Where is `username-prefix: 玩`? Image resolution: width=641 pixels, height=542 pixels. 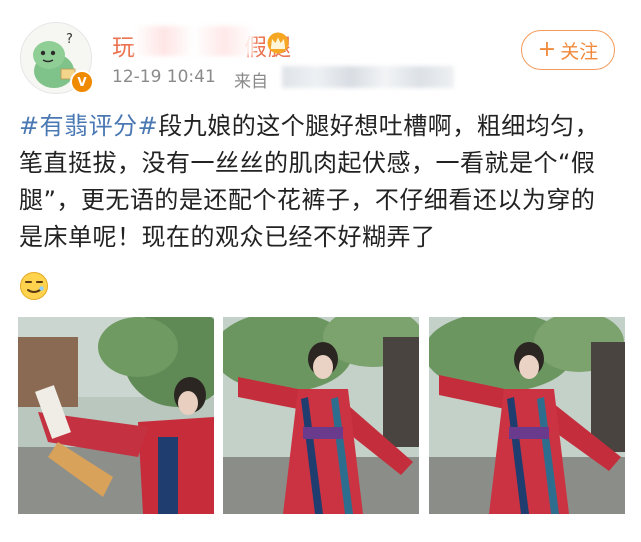
username-prefix: 玩 is located at coordinates (124, 48).